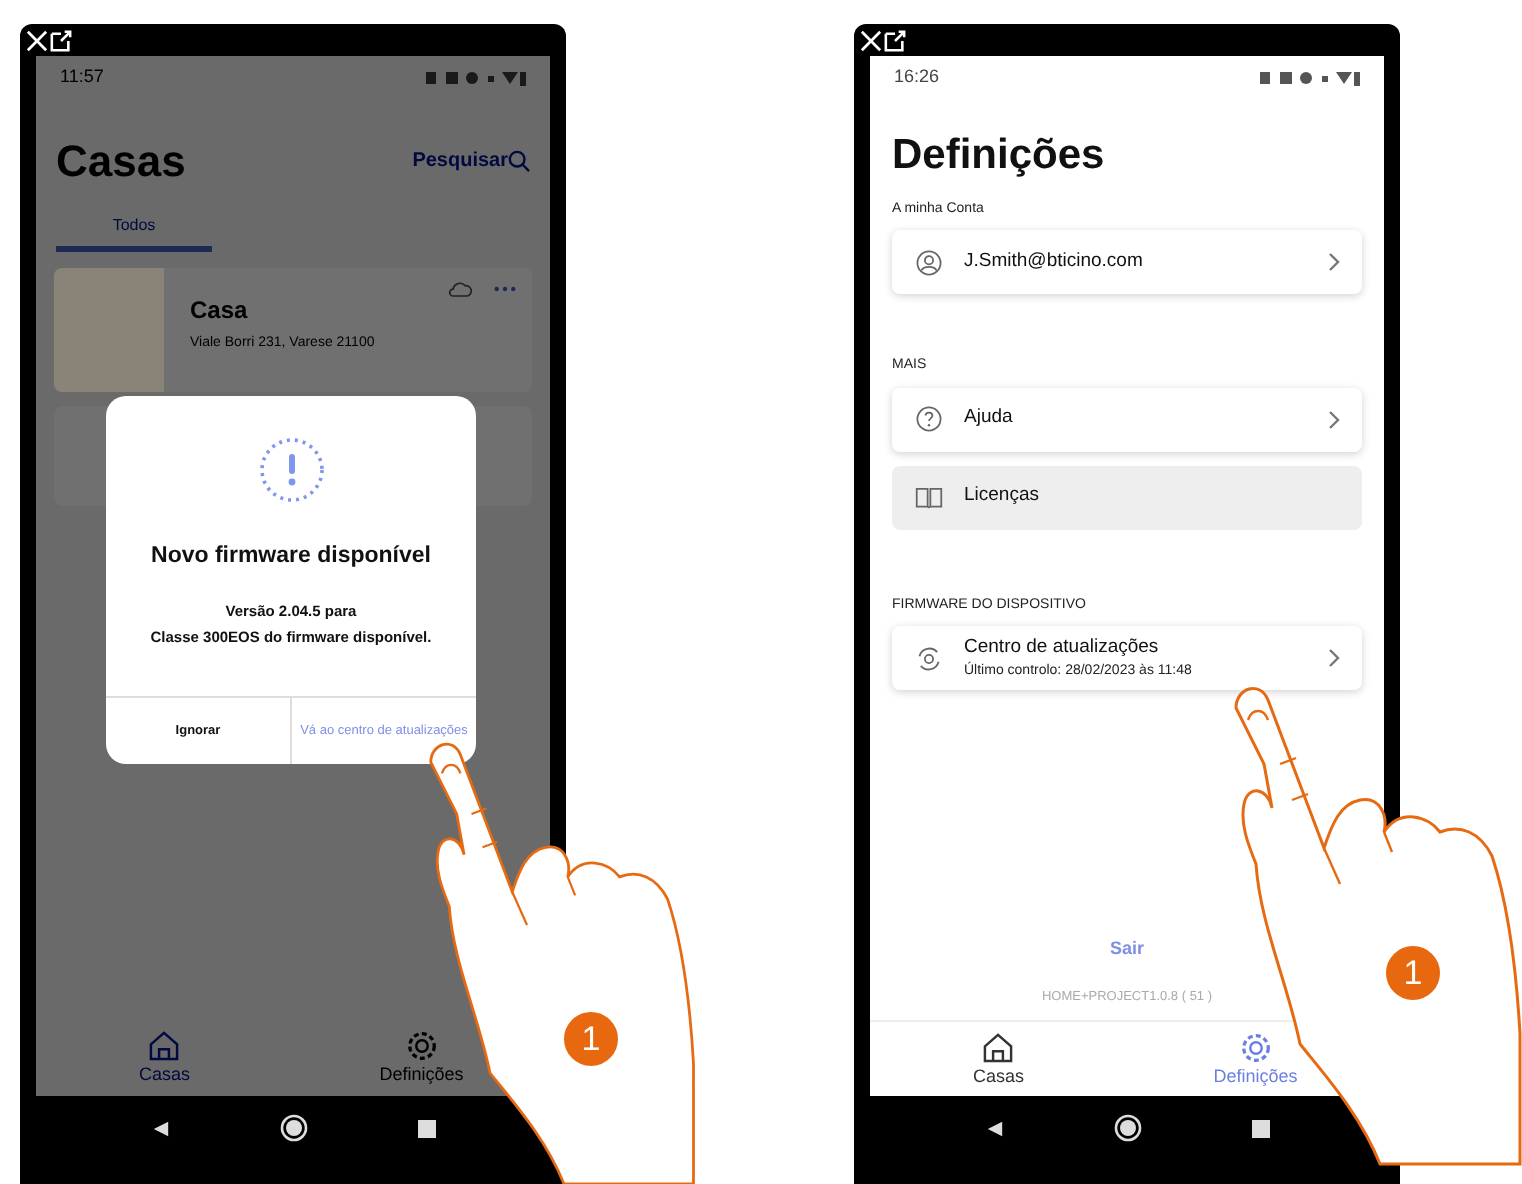  What do you see at coordinates (1126, 949) in the screenshot?
I see `logout-link: Sair` at bounding box center [1126, 949].